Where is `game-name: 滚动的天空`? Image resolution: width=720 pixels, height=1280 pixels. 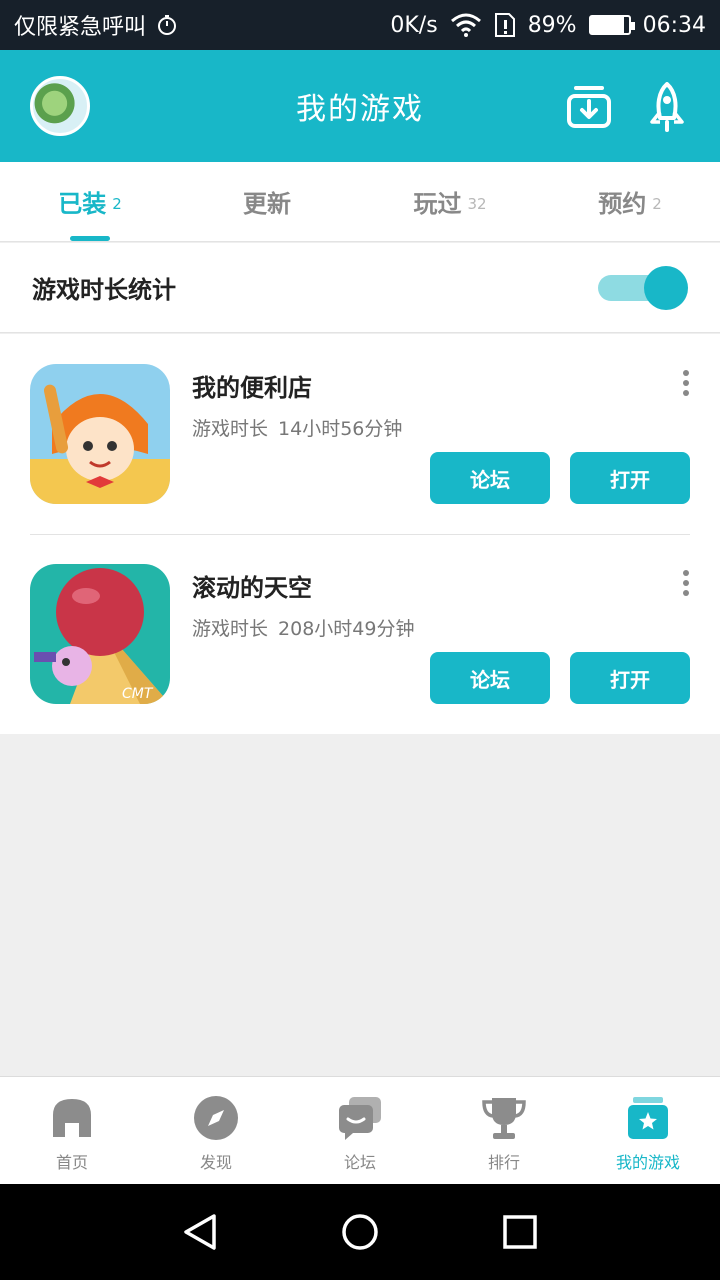 game-name: 滚动的天空 is located at coordinates (252, 588).